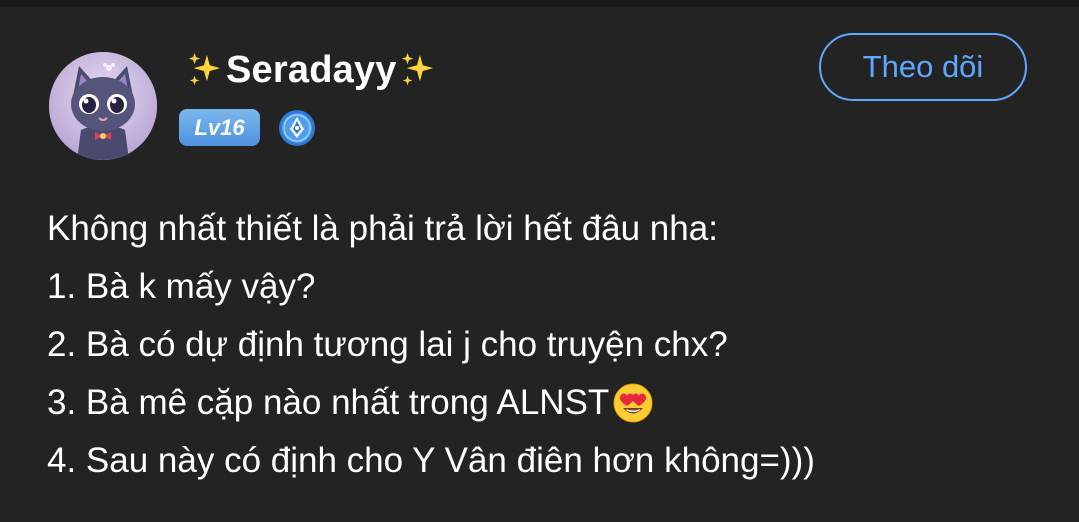  I want to click on username: Seradayy, so click(311, 70).